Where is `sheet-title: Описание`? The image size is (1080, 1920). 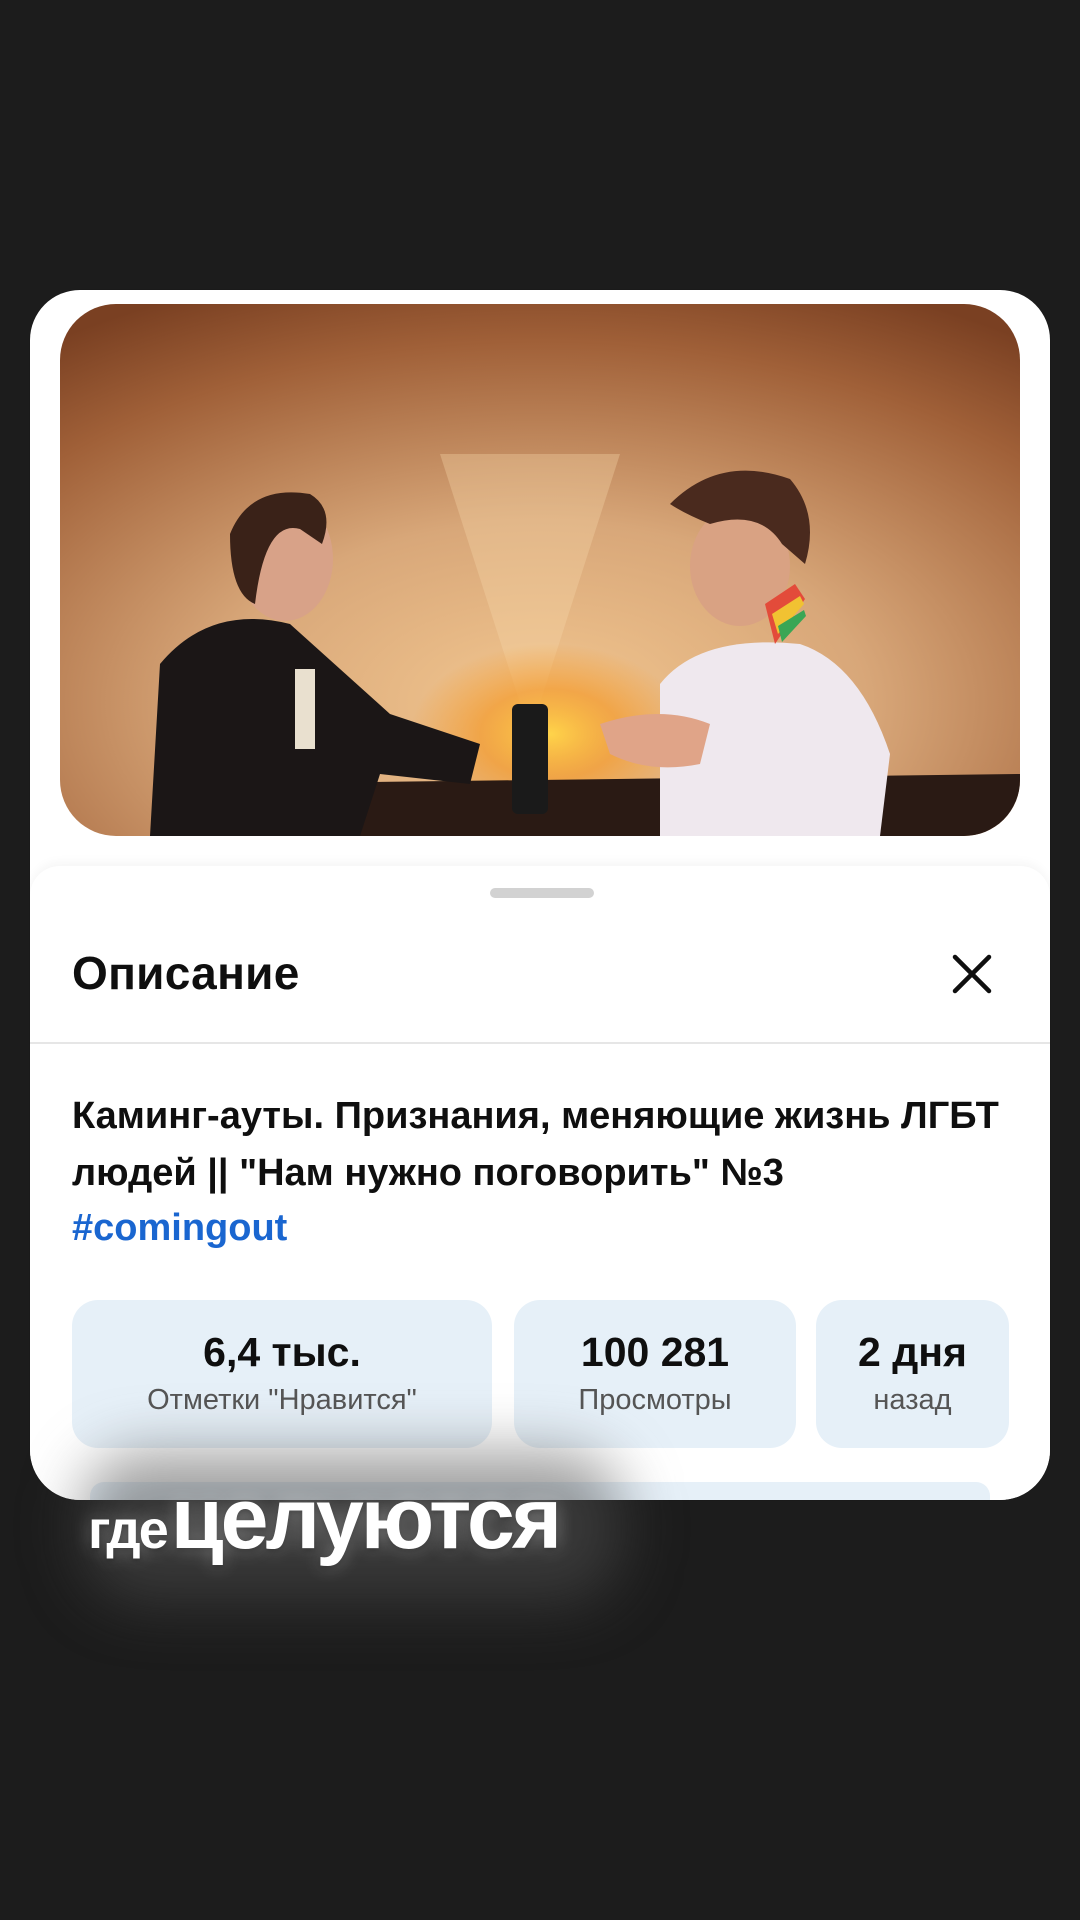
sheet-title: Описание is located at coordinates (186, 973).